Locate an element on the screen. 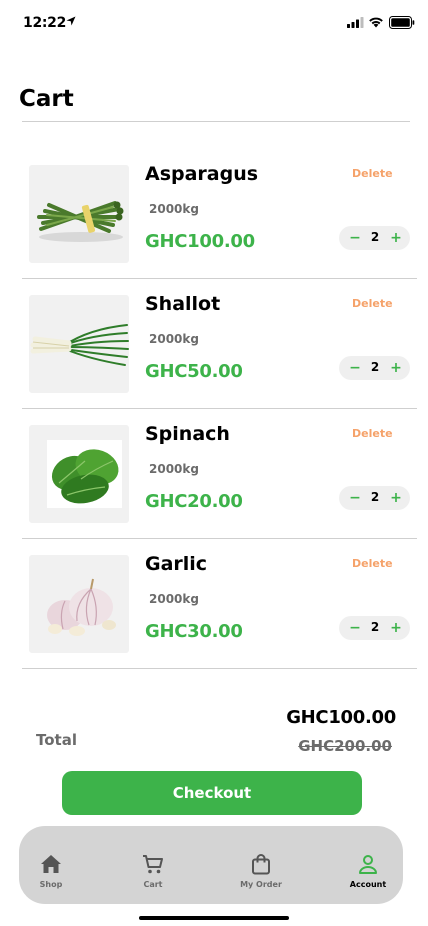 Image resolution: width=428 pixels, height=926 pixels. cart-icon is located at coordinates (153, 864).